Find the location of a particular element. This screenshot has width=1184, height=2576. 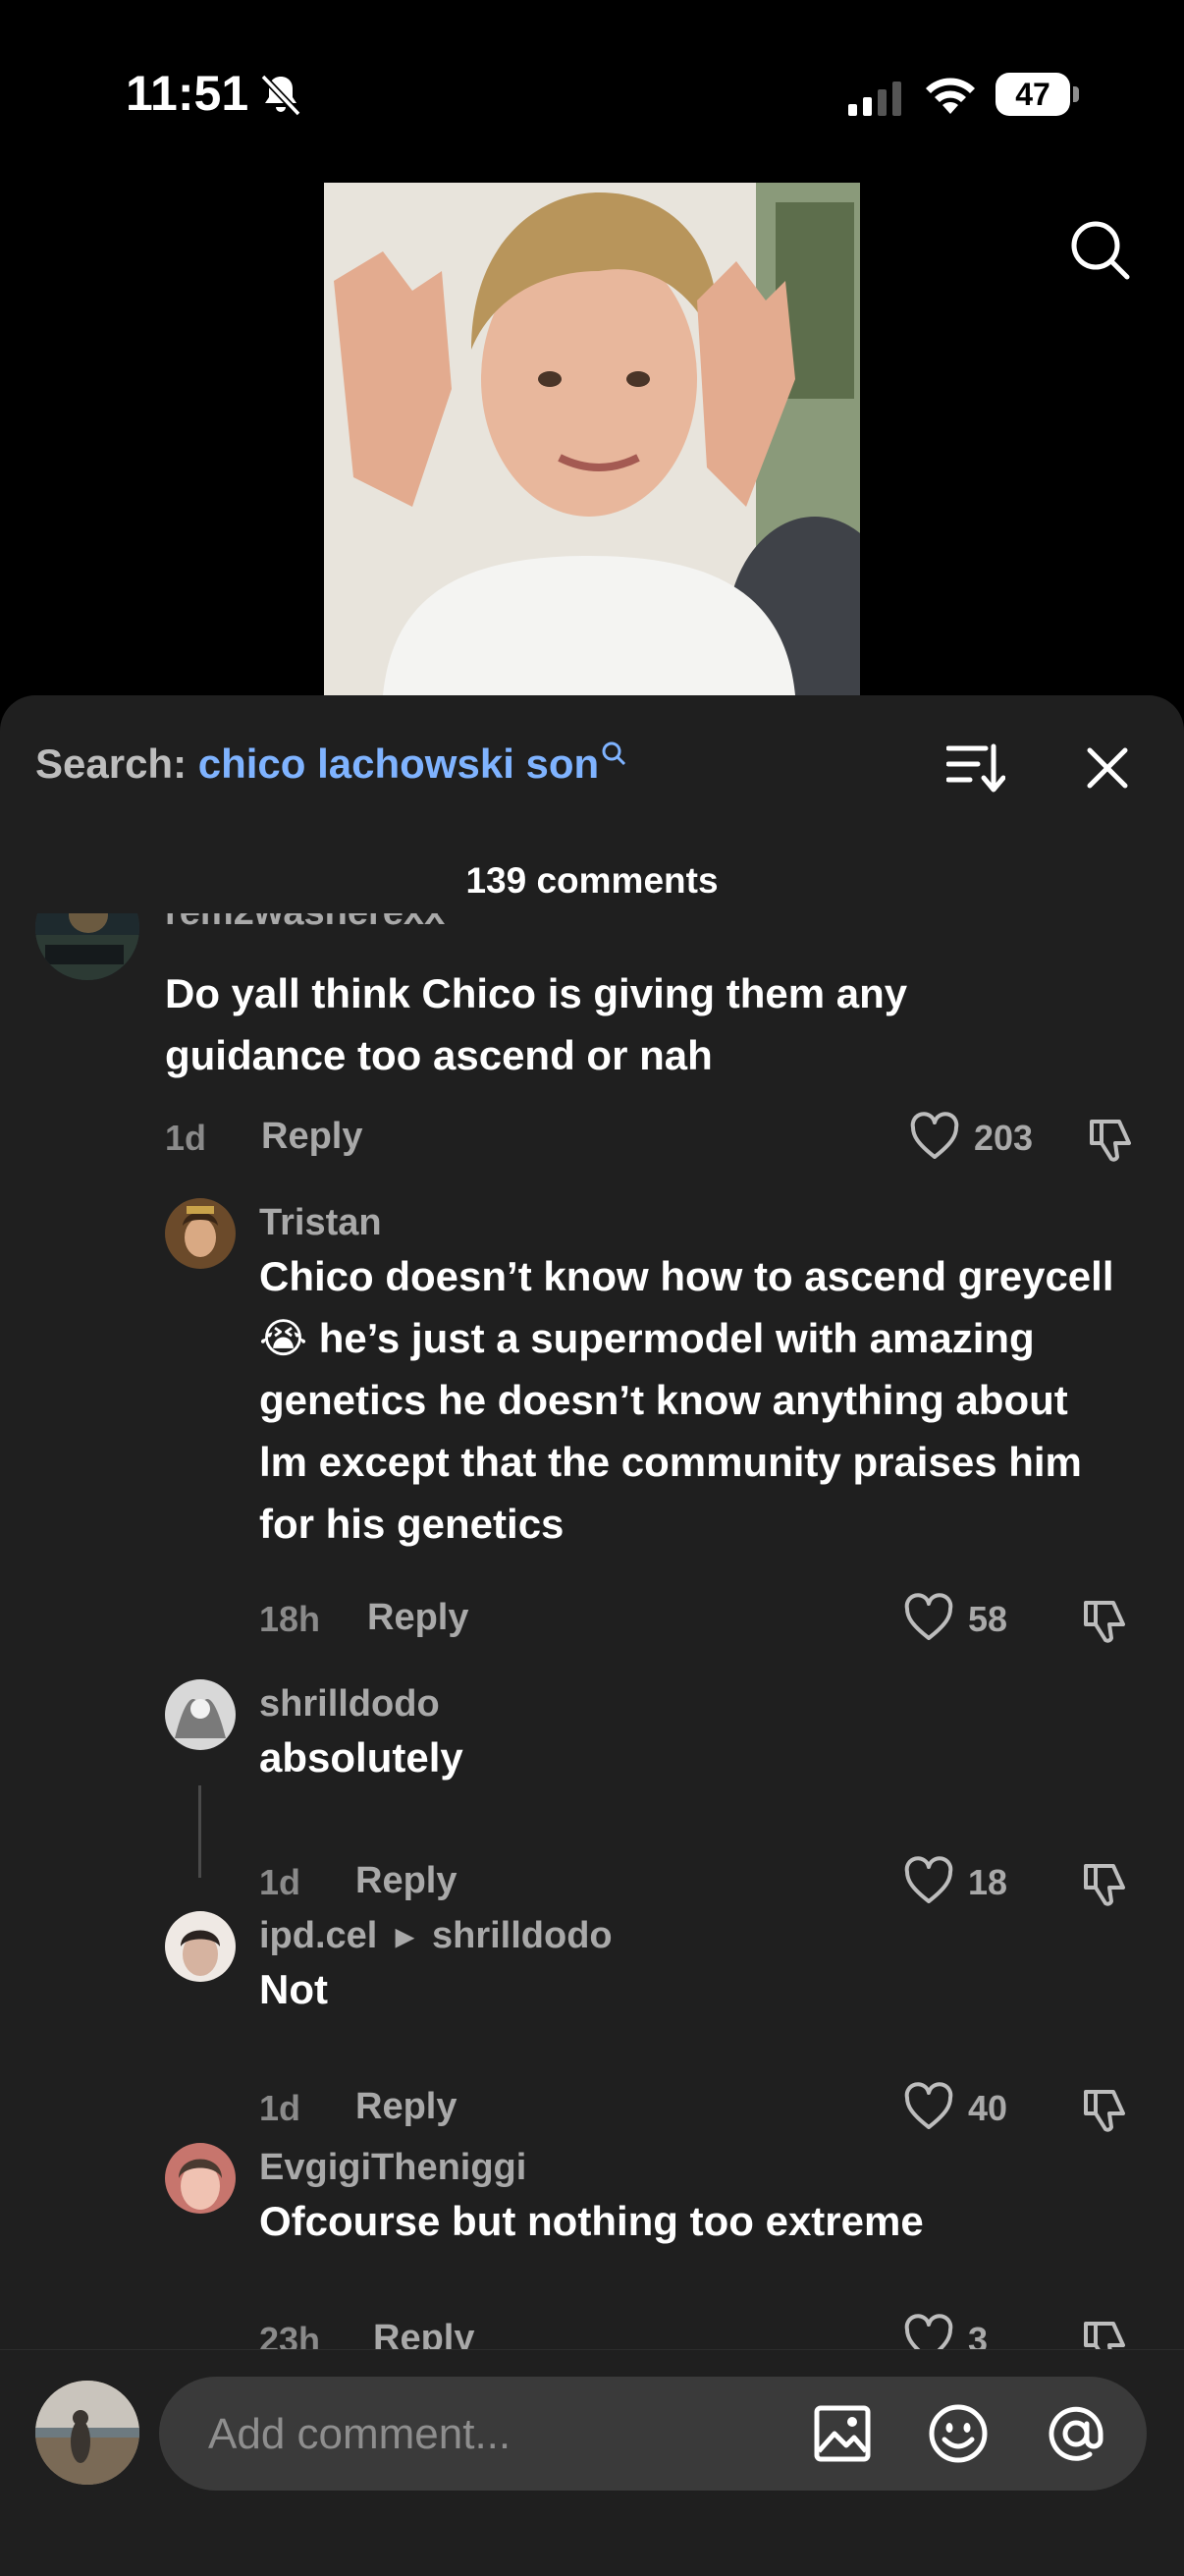

thumbnail-image is located at coordinates (592, 439).